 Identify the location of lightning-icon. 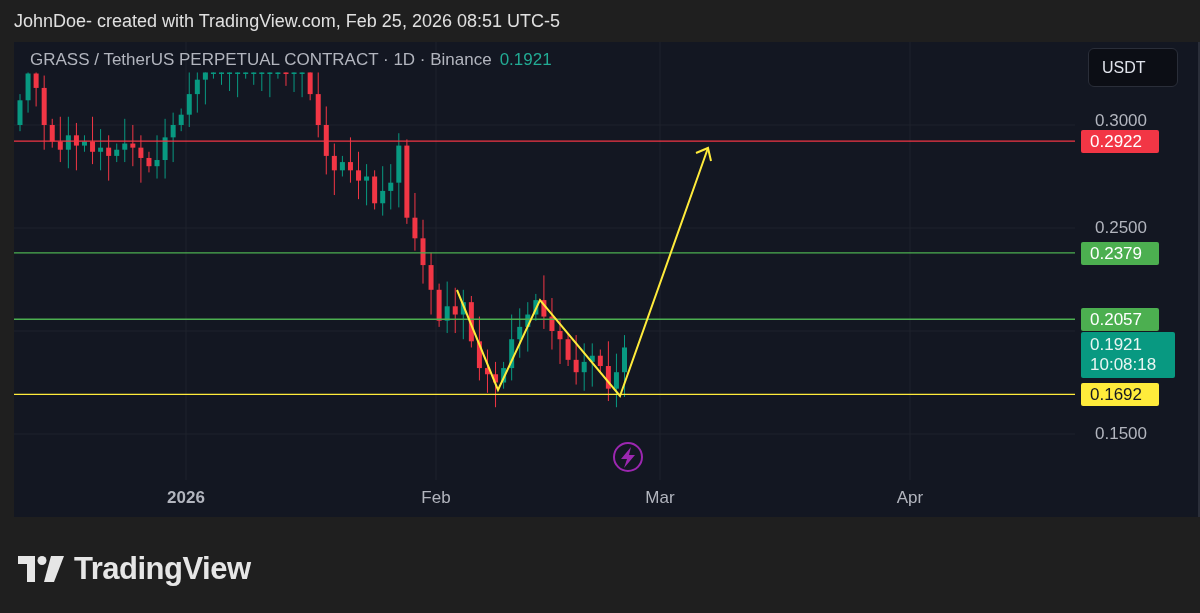
(628, 457).